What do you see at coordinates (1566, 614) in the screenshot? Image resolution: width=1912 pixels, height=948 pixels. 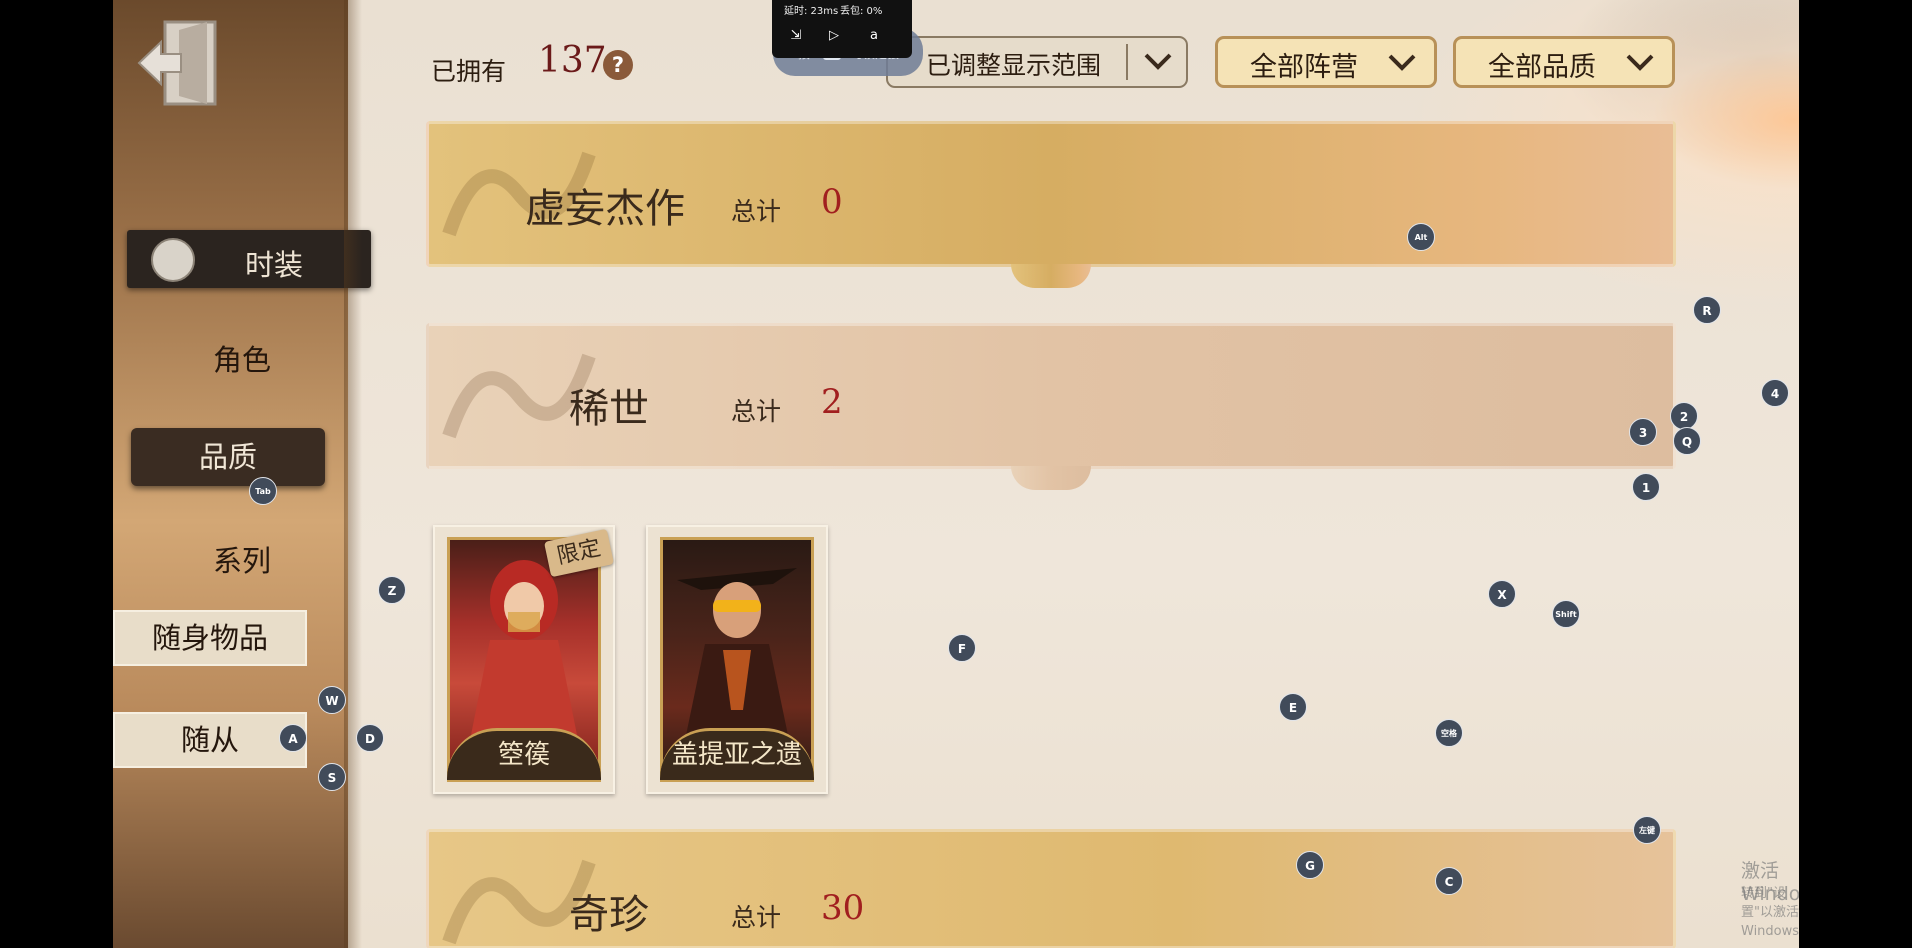 I see `hotkey-badge: Shift` at bounding box center [1566, 614].